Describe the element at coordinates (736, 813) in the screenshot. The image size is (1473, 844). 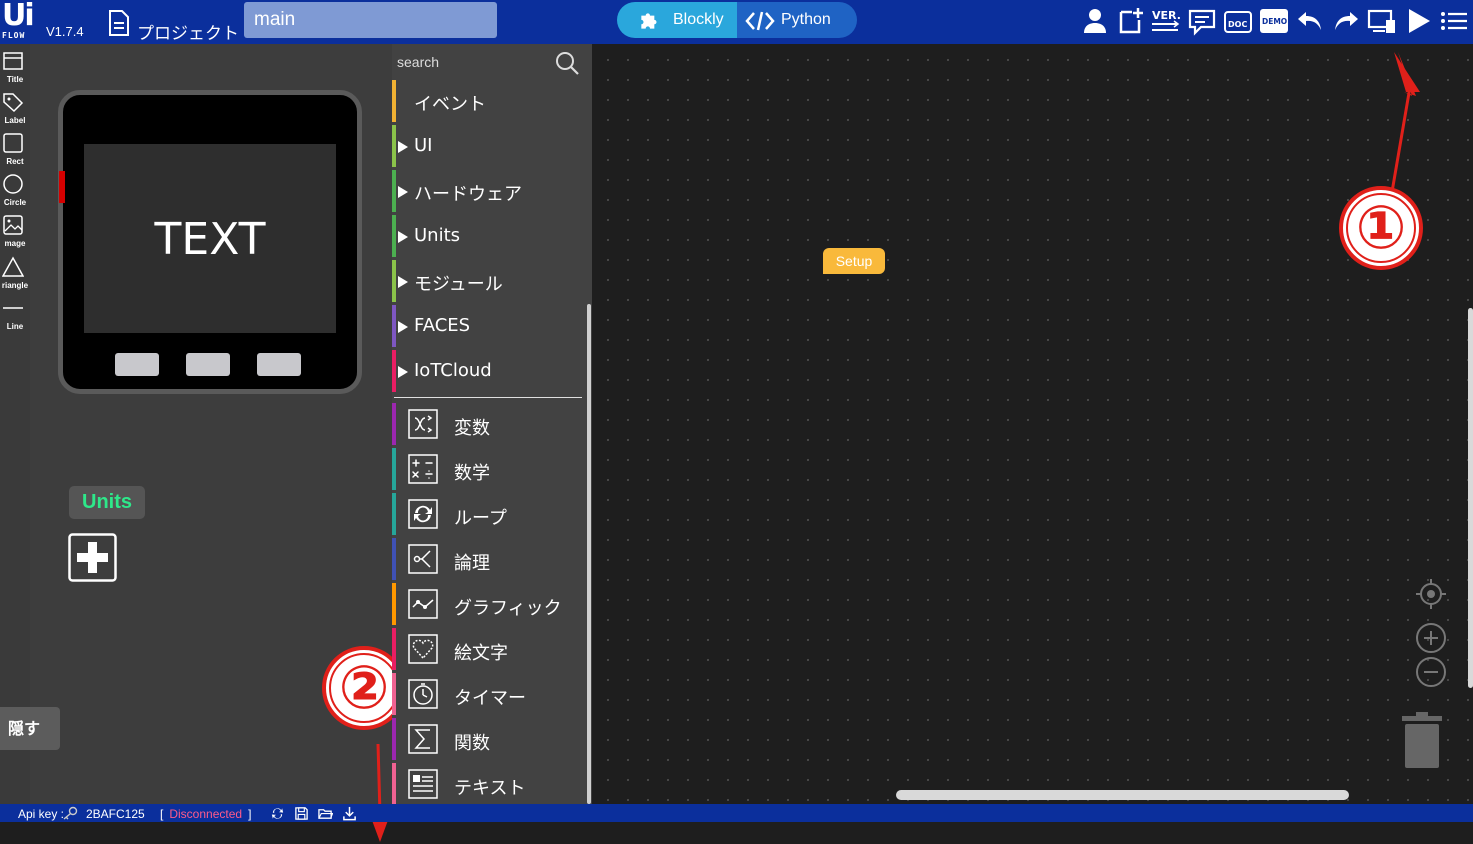
I see `status-bar: Api key : 2BAFC125 [Disconnected]` at that location.